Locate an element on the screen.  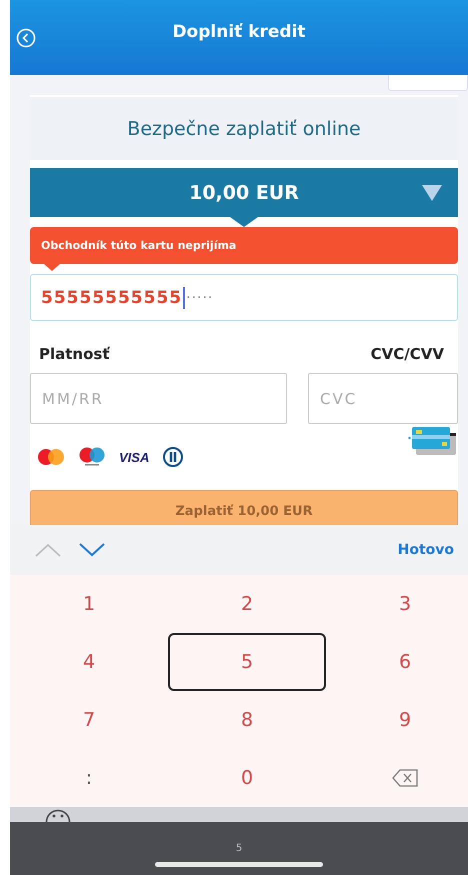
back-icon is located at coordinates (26, 38).